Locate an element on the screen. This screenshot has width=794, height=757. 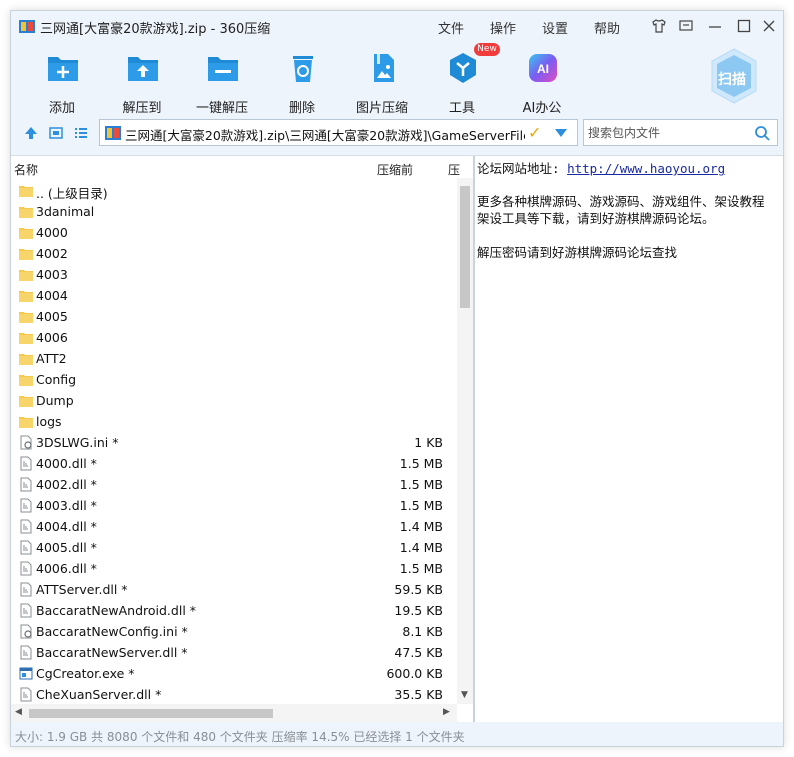
search-icon is located at coordinates (762, 133).